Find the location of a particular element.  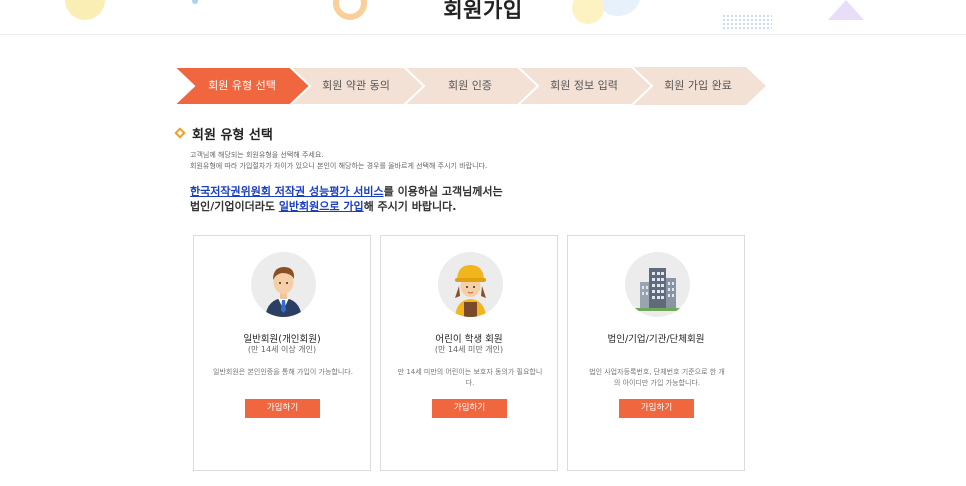

notice-text-2: 법인/기업이더라도 is located at coordinates (234, 206).